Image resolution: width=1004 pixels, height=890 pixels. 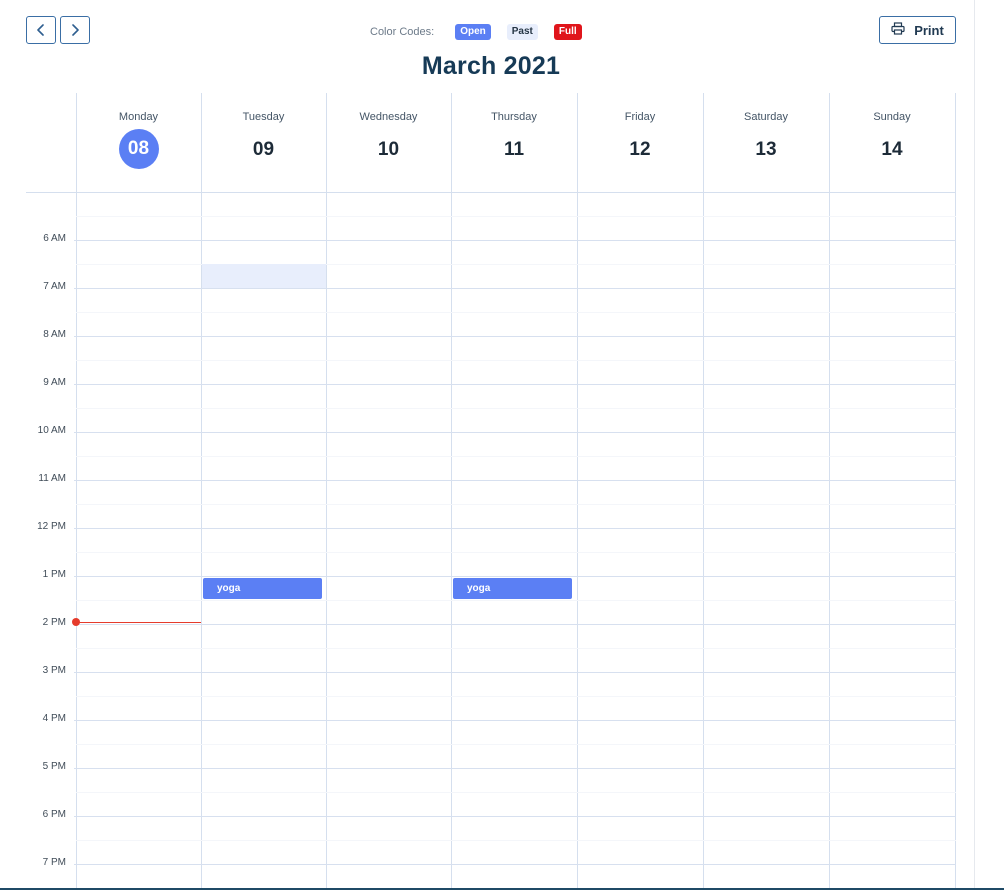 I want to click on day-header-saturday: Saturday 13, so click(x=766, y=142).